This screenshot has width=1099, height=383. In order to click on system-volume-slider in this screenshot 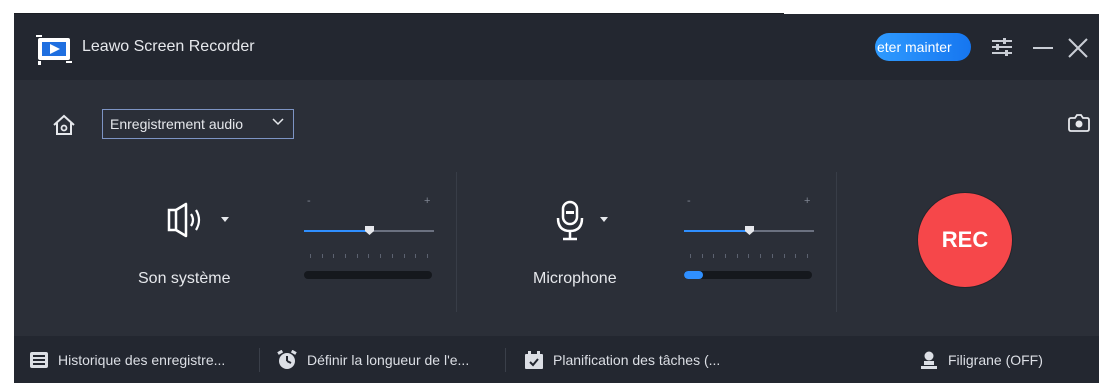, I will do `click(369, 231)`.